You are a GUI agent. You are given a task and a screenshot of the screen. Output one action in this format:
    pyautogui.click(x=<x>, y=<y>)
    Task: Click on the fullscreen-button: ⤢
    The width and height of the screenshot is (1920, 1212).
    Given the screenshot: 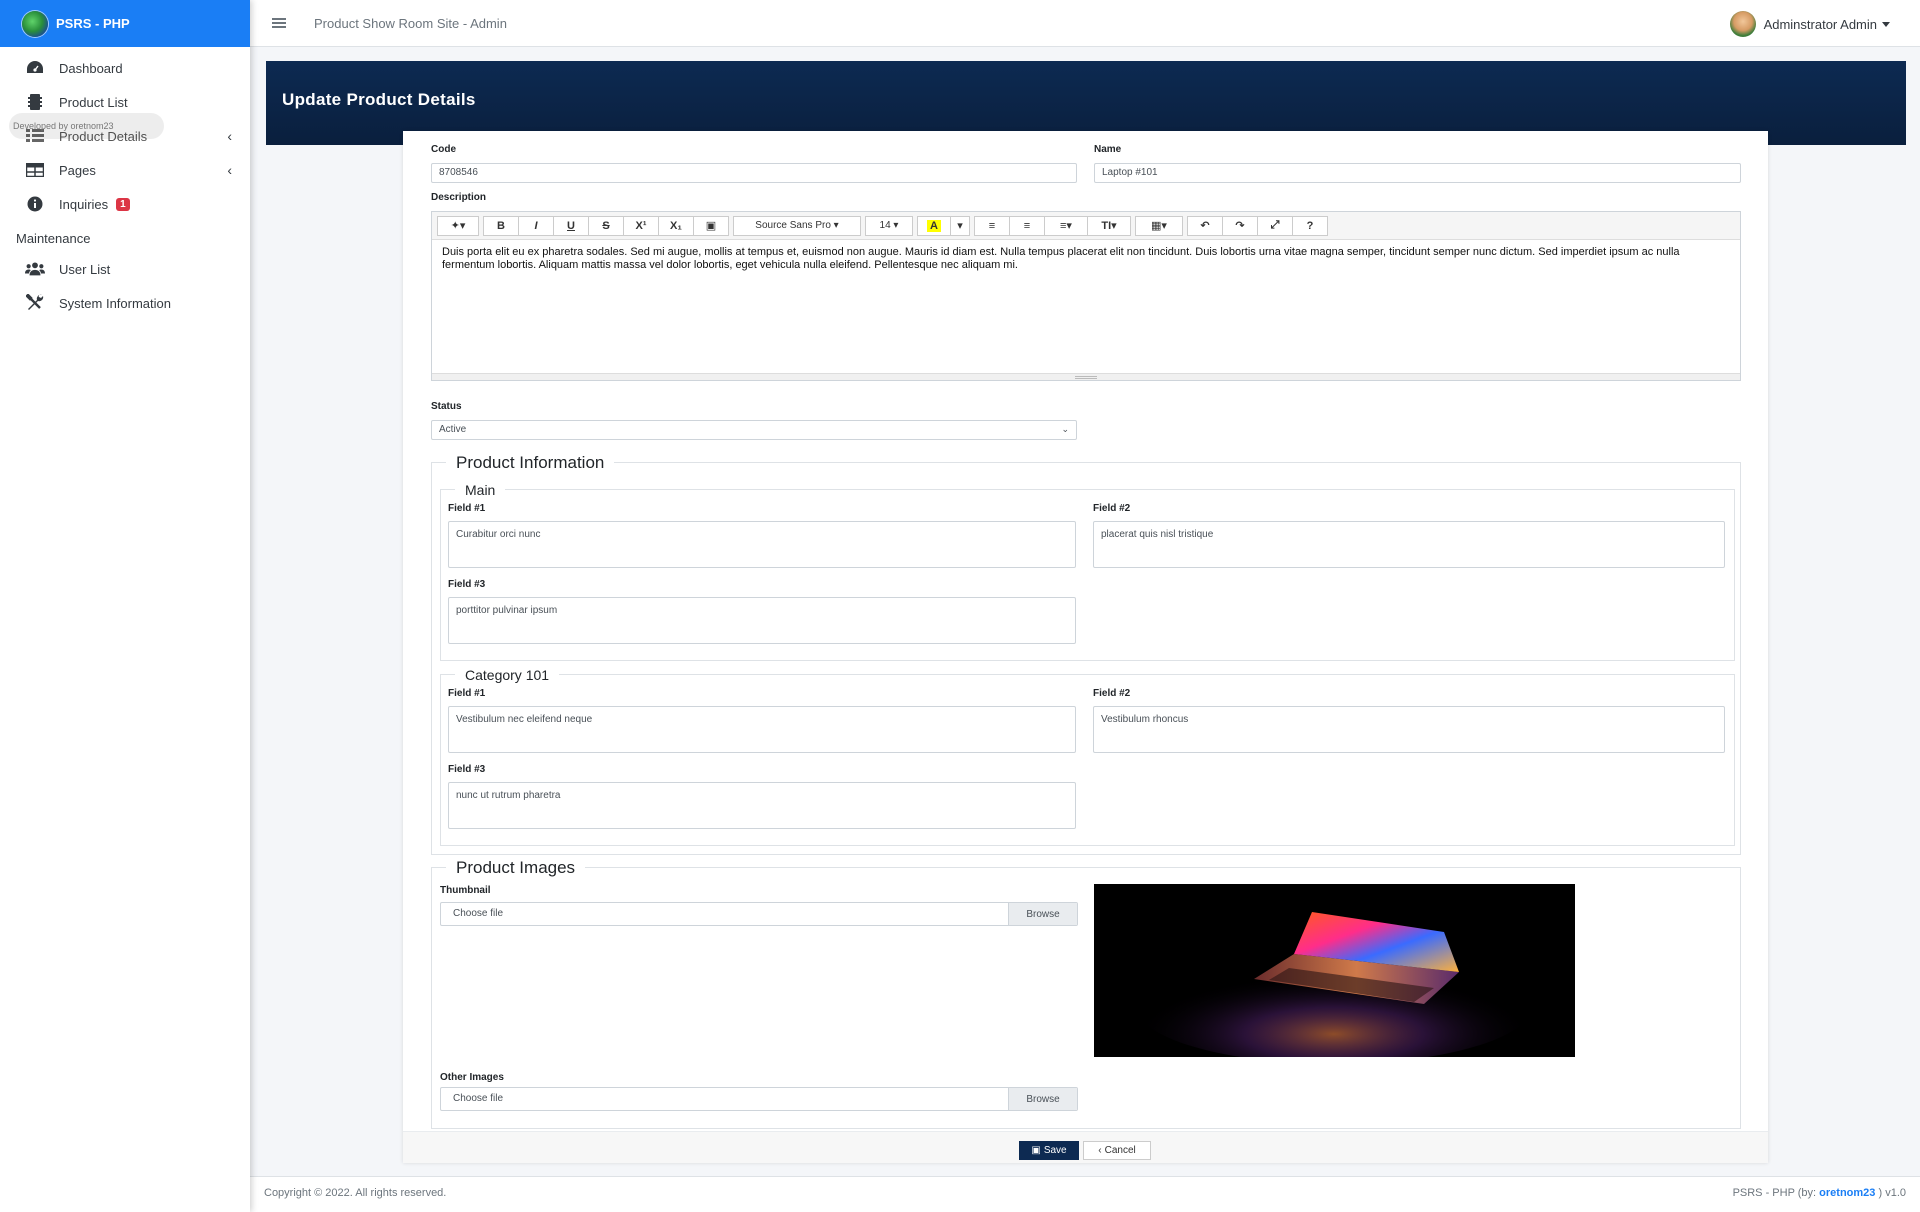 What is the action you would take?
    pyautogui.click(x=1275, y=225)
    